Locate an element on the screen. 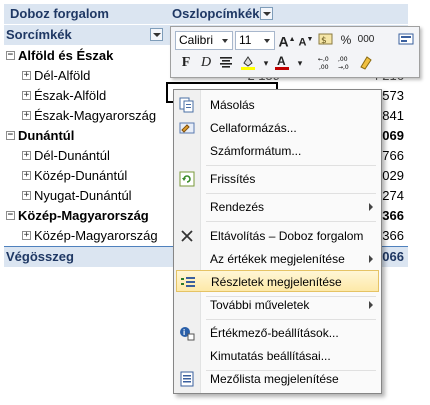 The image size is (430, 405). menu-item-label: További műveletek is located at coordinates (260, 305).